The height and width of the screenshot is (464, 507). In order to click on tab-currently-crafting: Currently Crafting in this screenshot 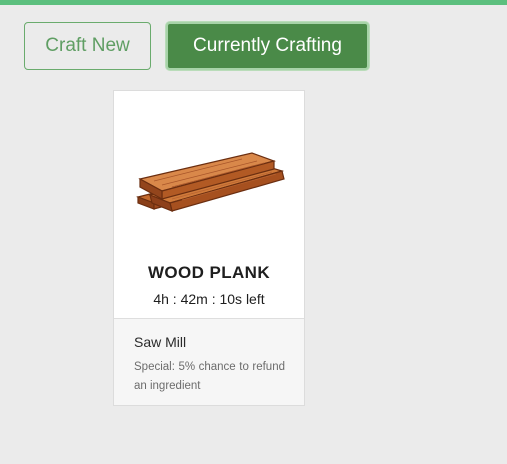, I will do `click(267, 46)`.